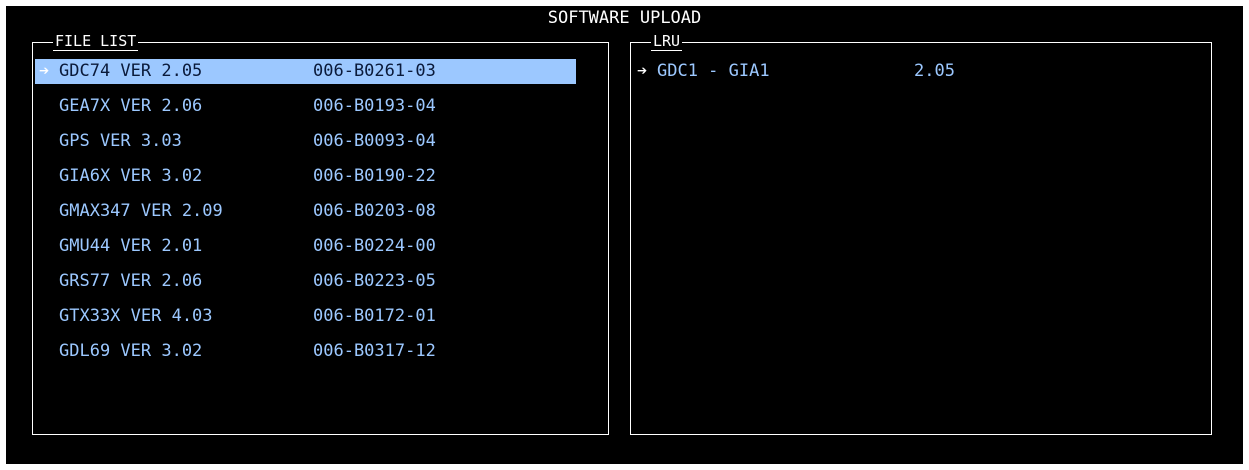 This screenshot has width=1249, height=470. What do you see at coordinates (305, 141) in the screenshot?
I see `file-list-item: ➔GPS VER 3.03006-B0093-04` at bounding box center [305, 141].